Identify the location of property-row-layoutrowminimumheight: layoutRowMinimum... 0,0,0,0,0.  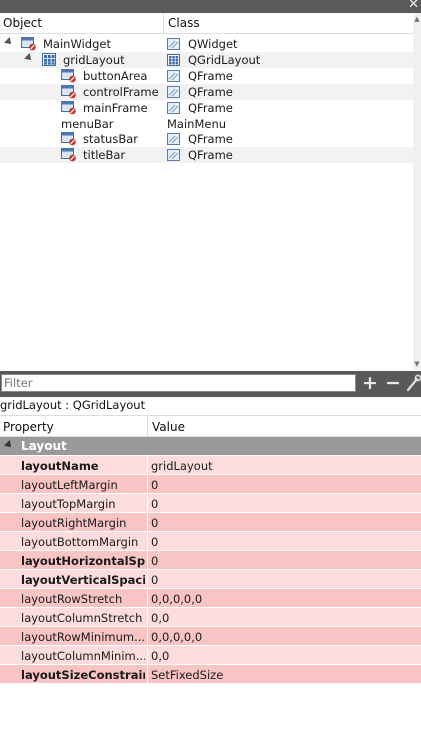
(210, 636).